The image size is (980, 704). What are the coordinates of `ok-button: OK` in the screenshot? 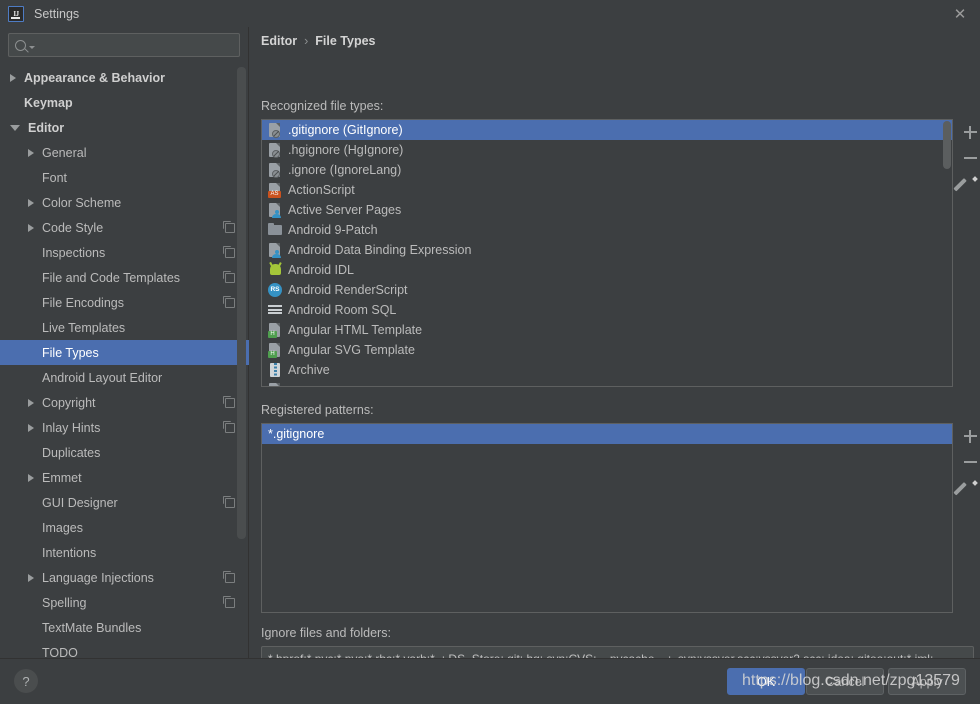 It's located at (766, 681).